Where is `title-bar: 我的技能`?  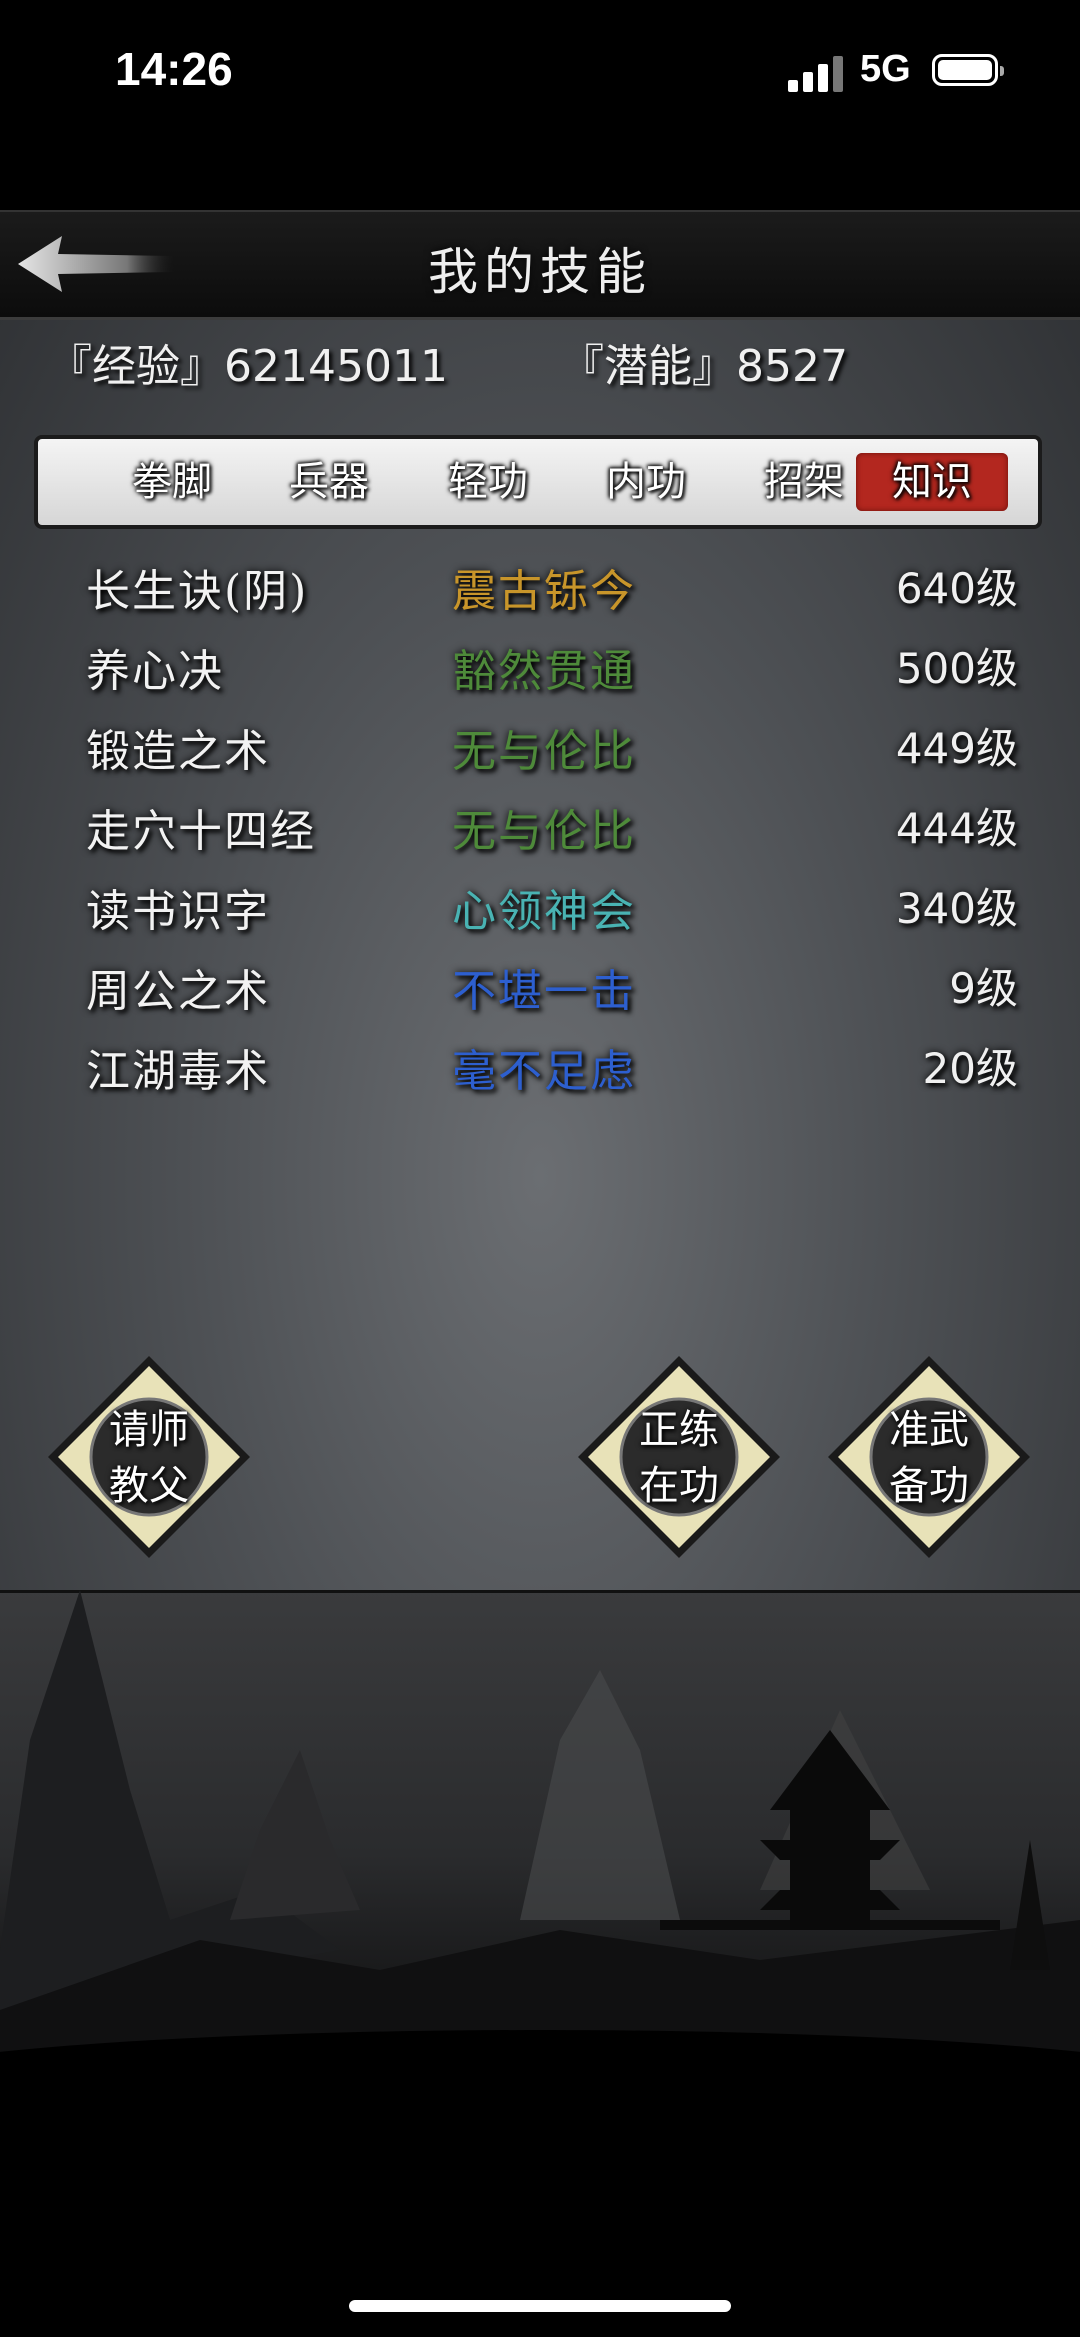
title-bar: 我的技能 is located at coordinates (540, 265).